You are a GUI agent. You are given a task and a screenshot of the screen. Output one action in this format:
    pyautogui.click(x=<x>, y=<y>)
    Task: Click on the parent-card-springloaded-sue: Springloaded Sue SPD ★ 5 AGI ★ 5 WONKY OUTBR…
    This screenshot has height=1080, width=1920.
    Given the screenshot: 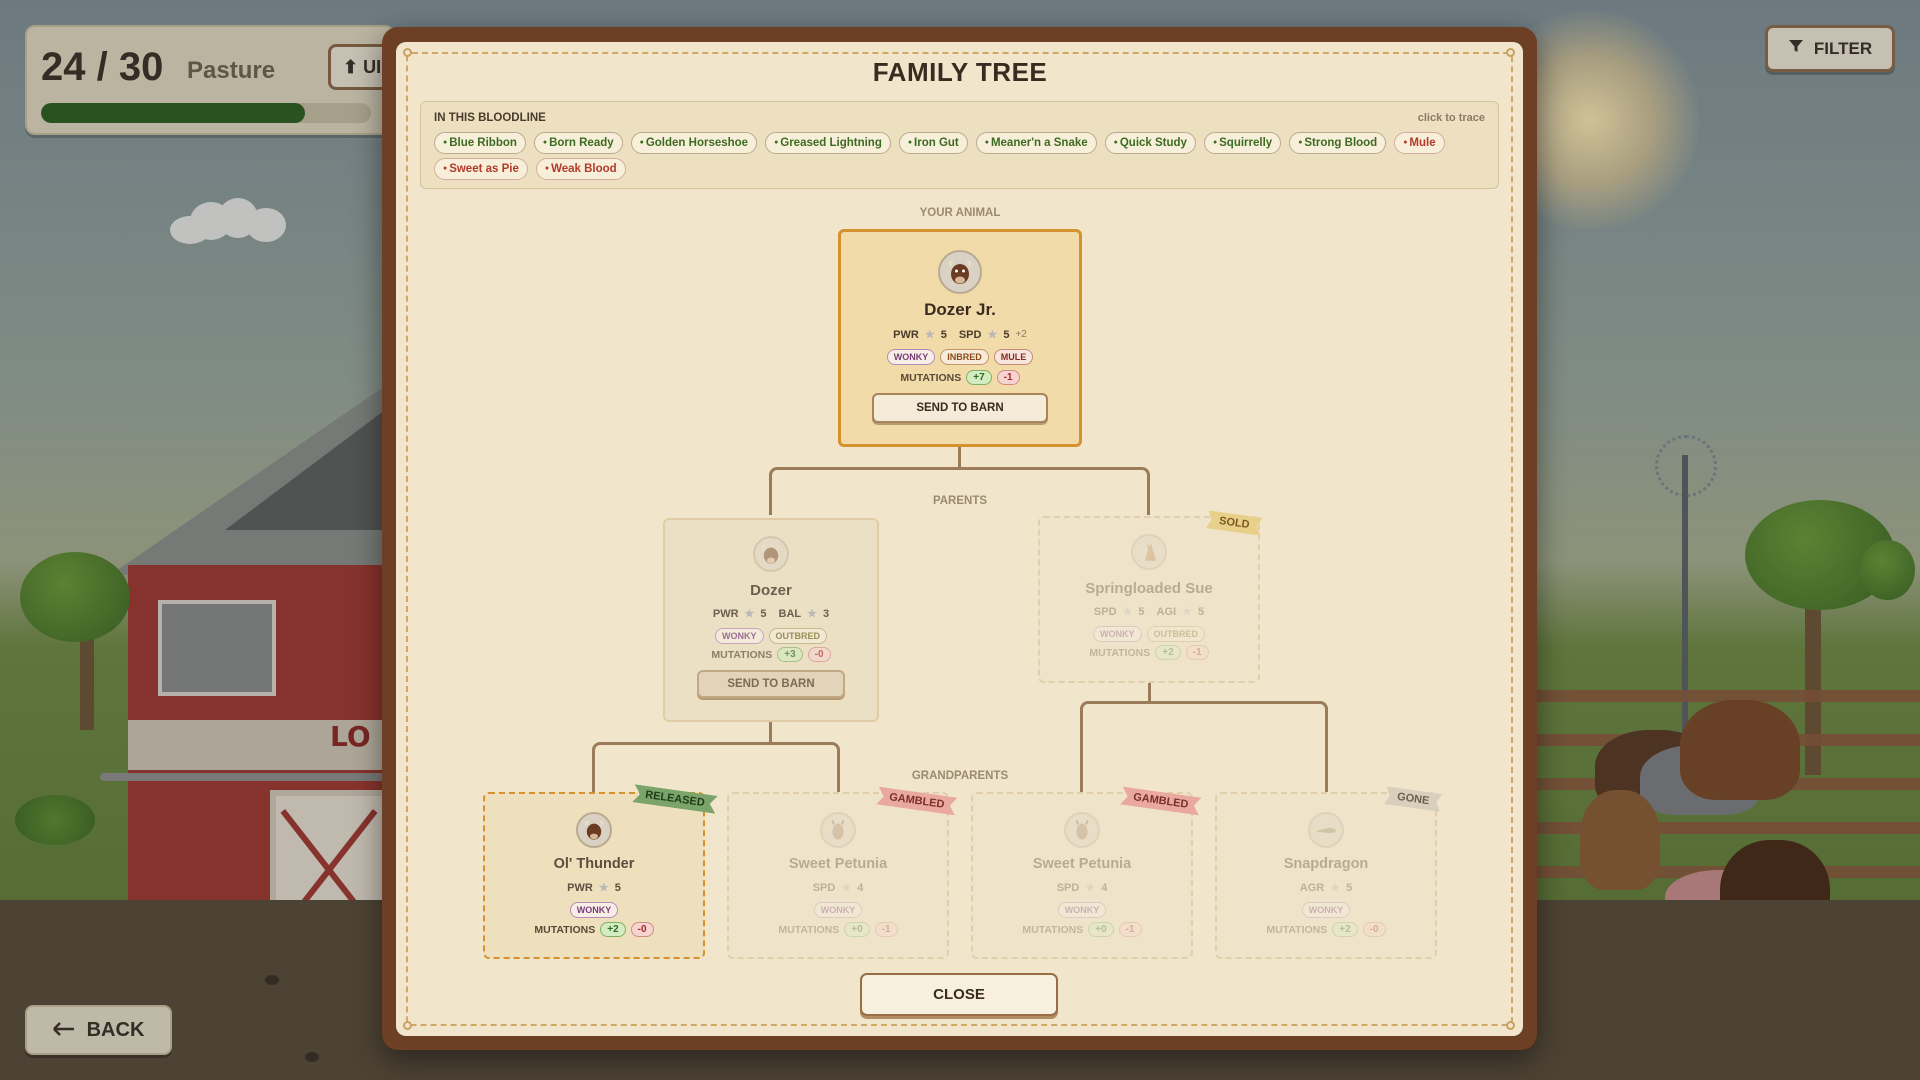 What is the action you would take?
    pyautogui.click(x=1149, y=599)
    